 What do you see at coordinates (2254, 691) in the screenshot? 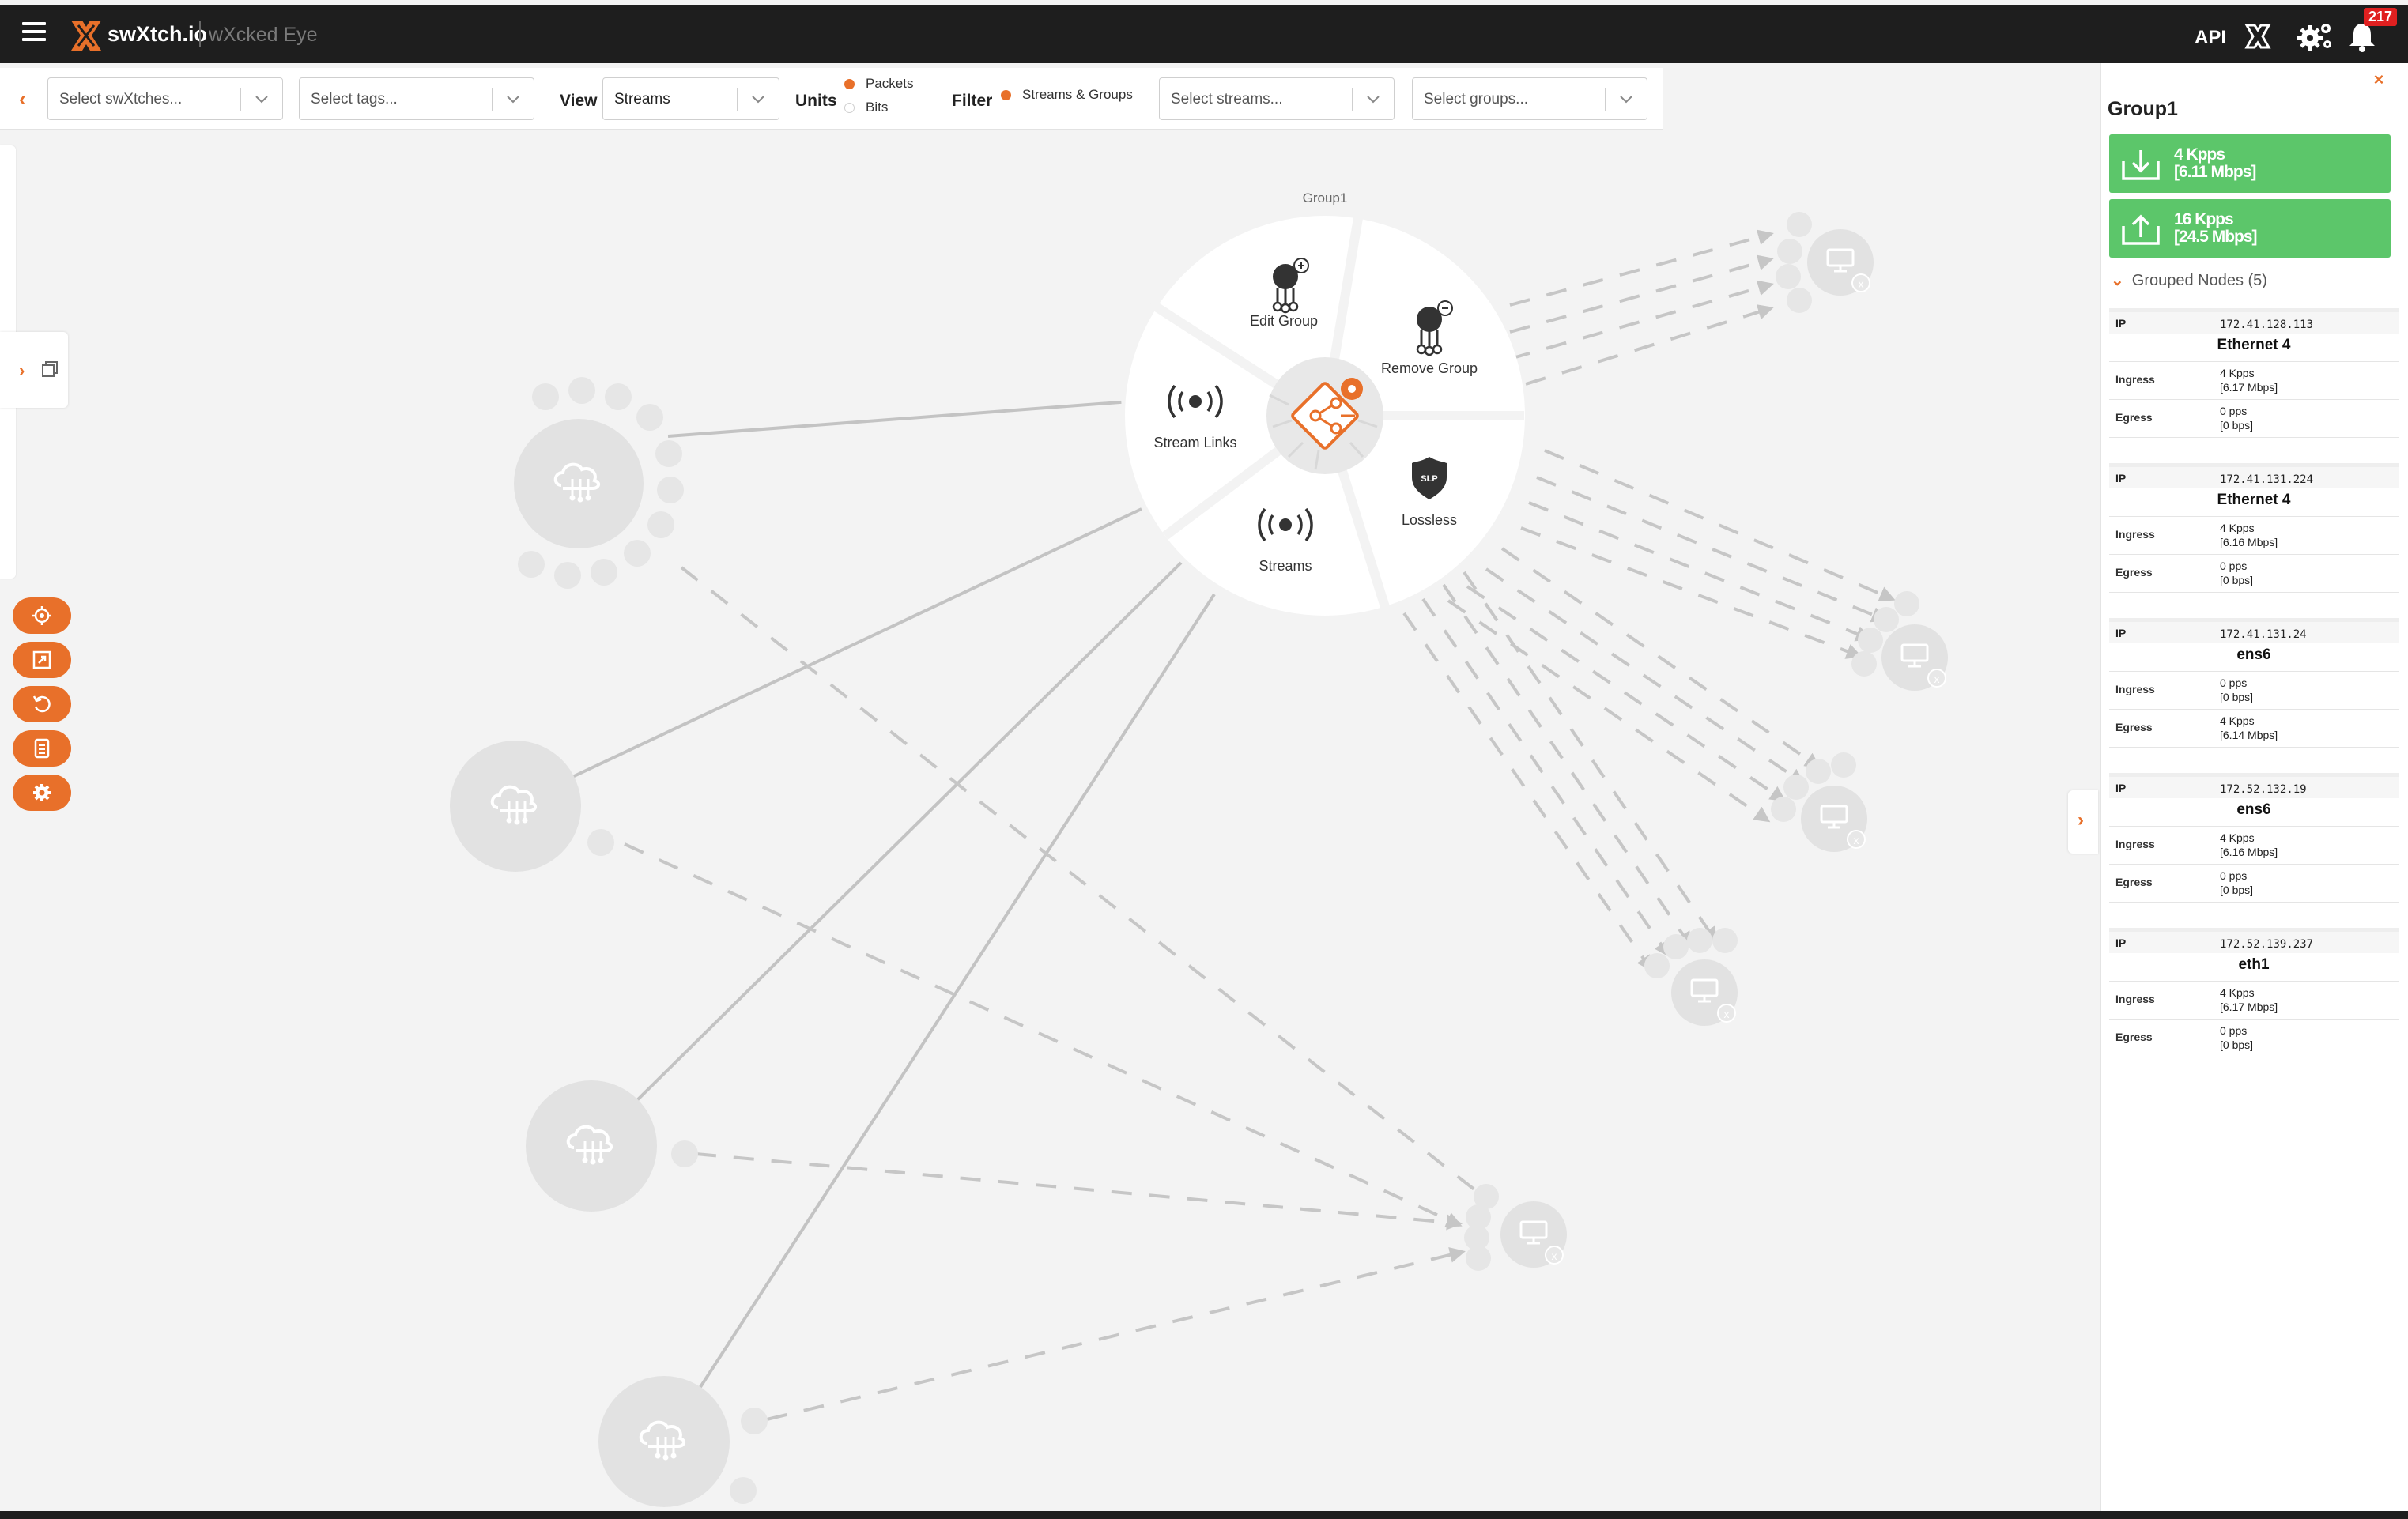
I see `node-ingress-row: Ingress 0 pps [0 bps]` at bounding box center [2254, 691].